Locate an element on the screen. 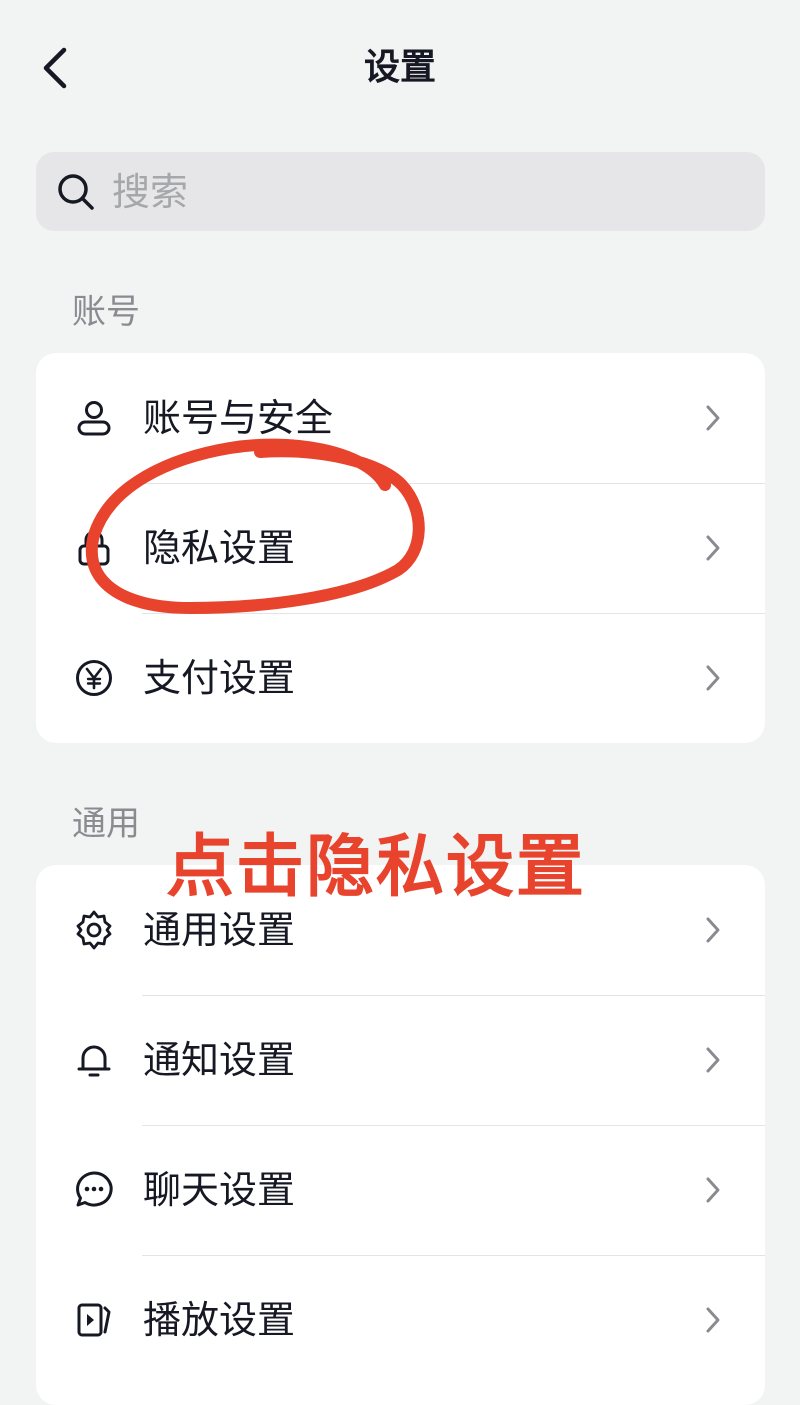  settings-item-chat: 聊天设置 is located at coordinates (400, 1190).